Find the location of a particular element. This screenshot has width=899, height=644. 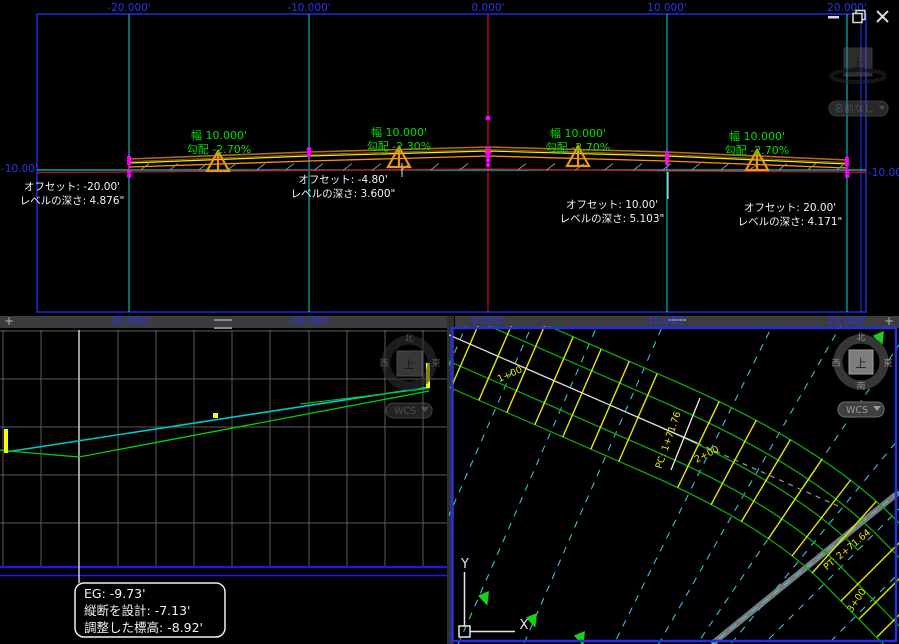

view-selector-label: 名前なし is located at coordinates (854, 108).